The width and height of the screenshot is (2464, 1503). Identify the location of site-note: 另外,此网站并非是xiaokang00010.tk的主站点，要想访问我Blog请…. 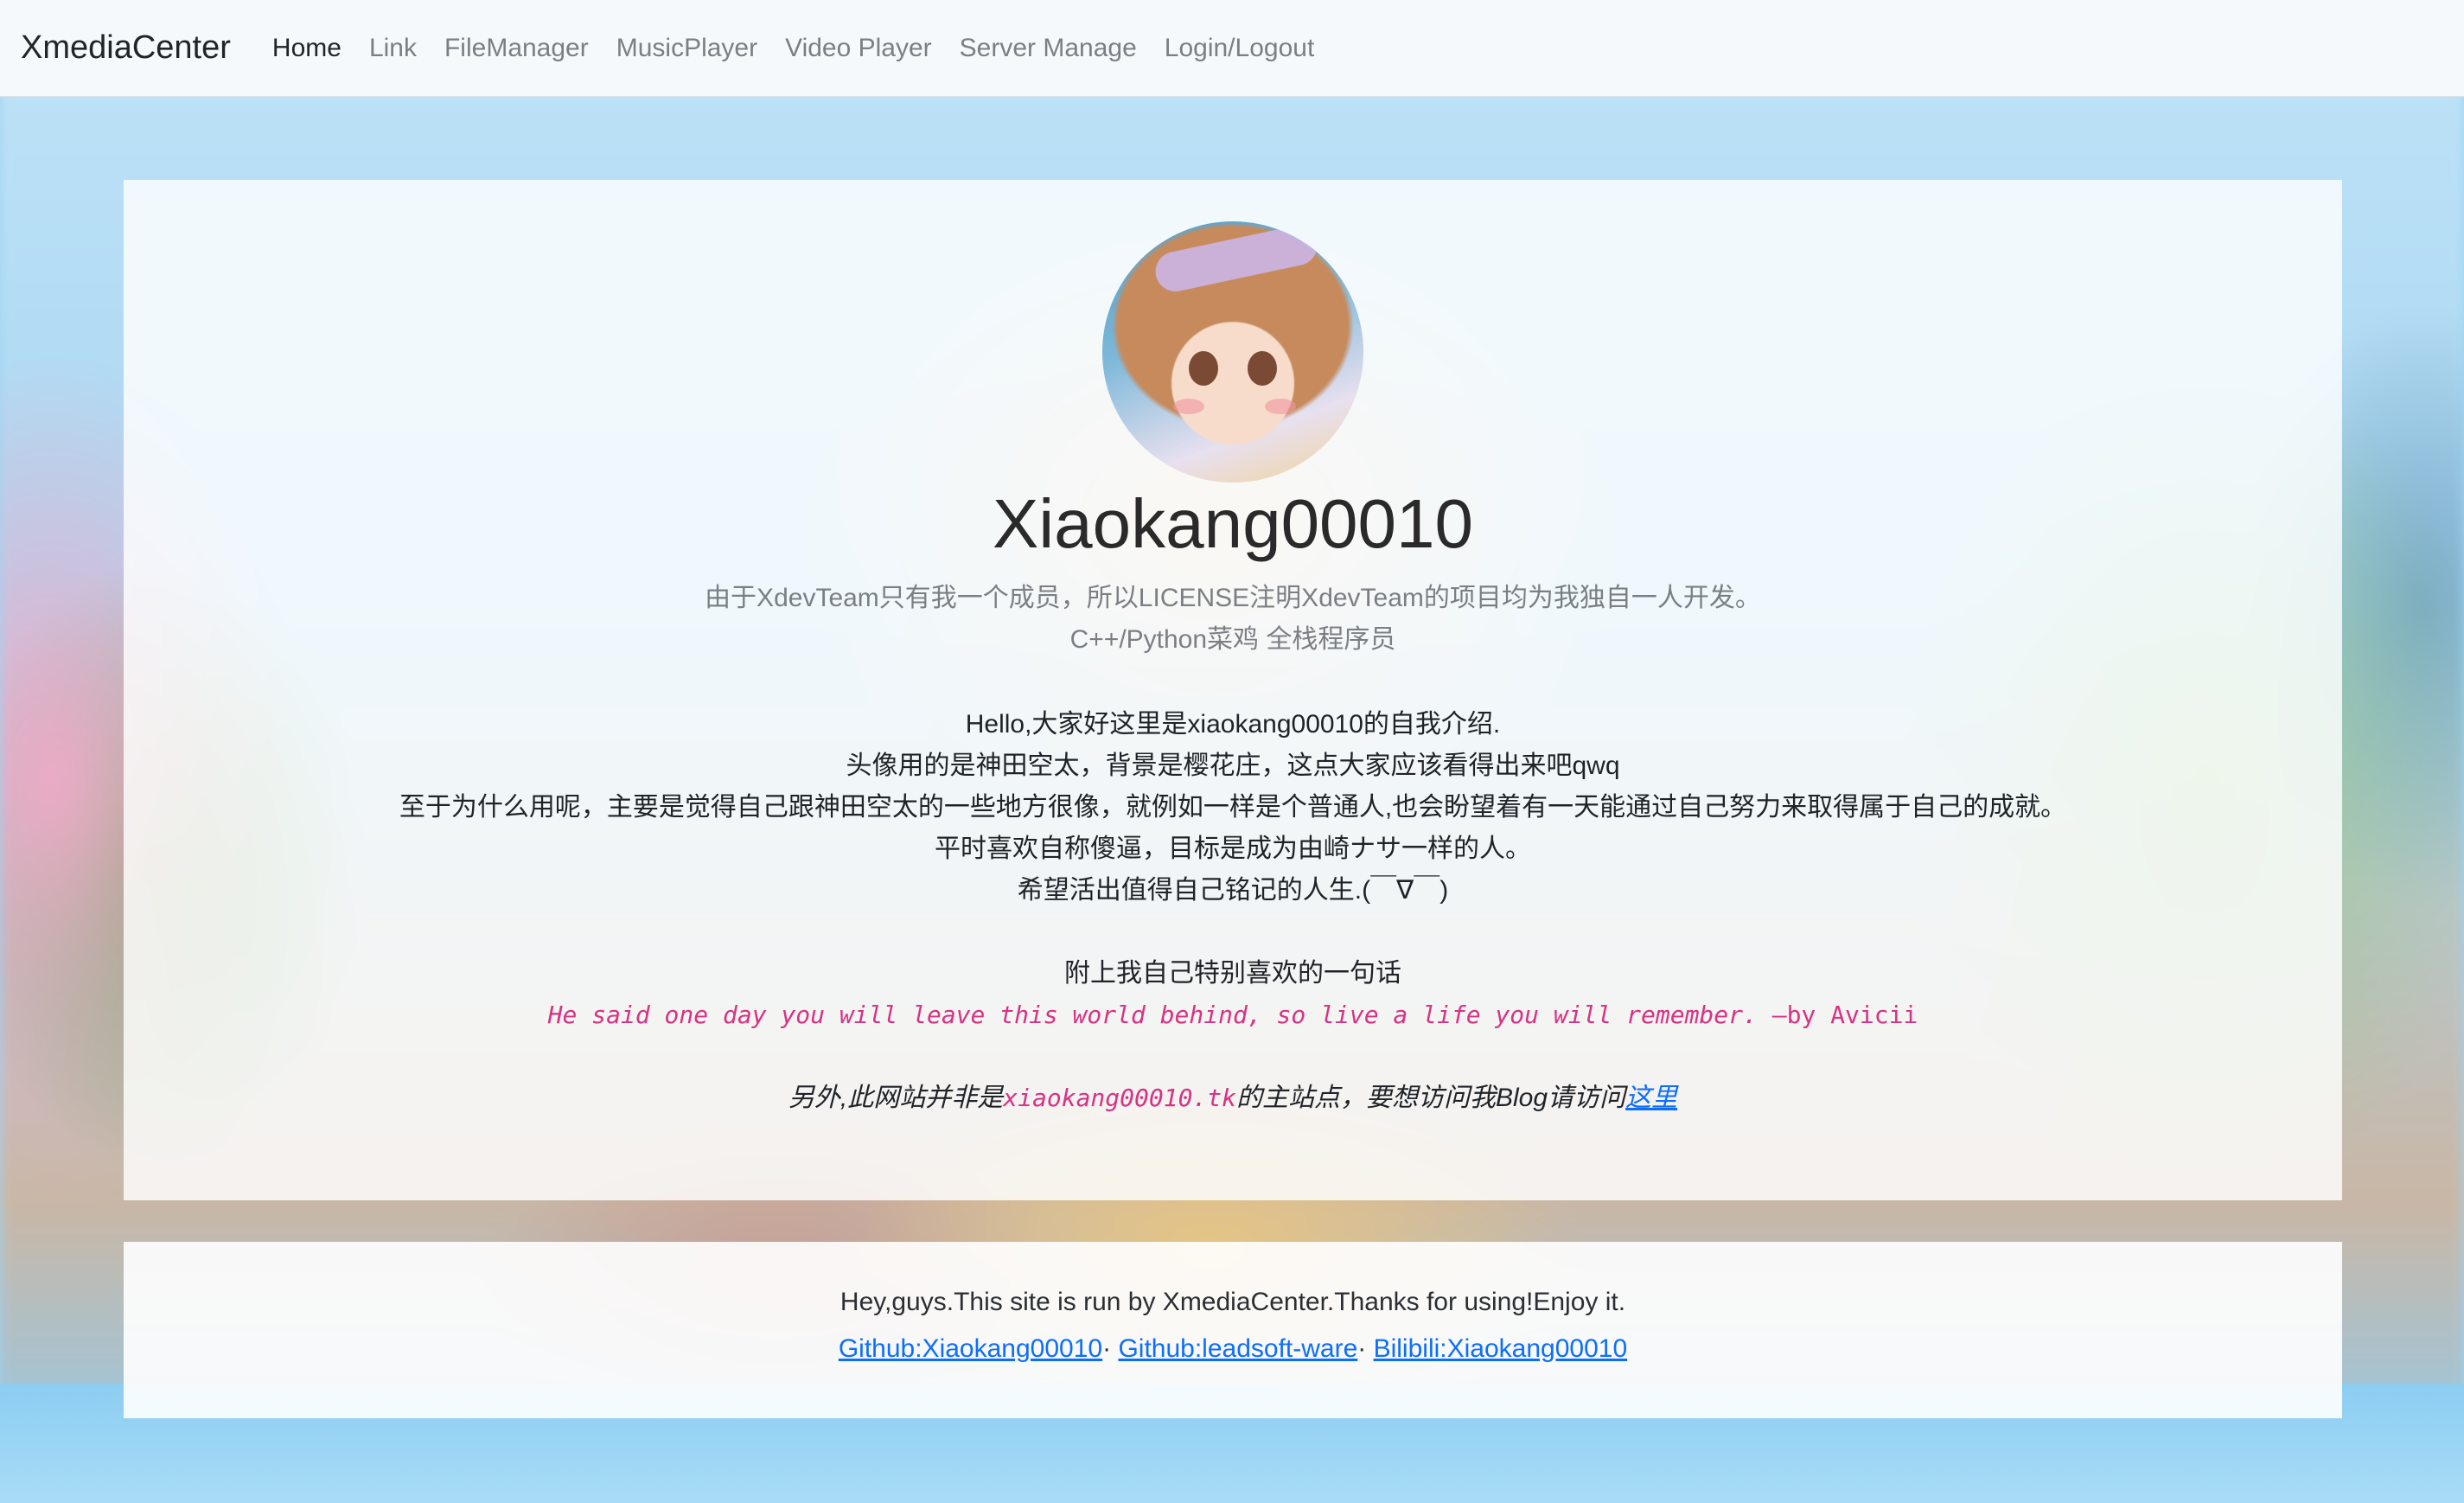
(1233, 1098).